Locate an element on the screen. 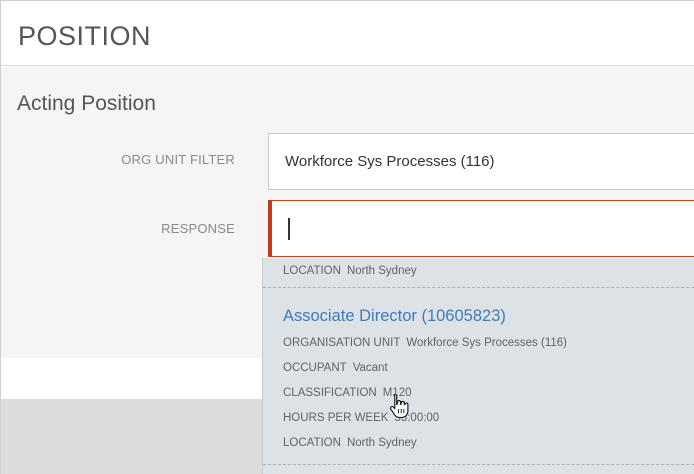  text-caret is located at coordinates (289, 229).